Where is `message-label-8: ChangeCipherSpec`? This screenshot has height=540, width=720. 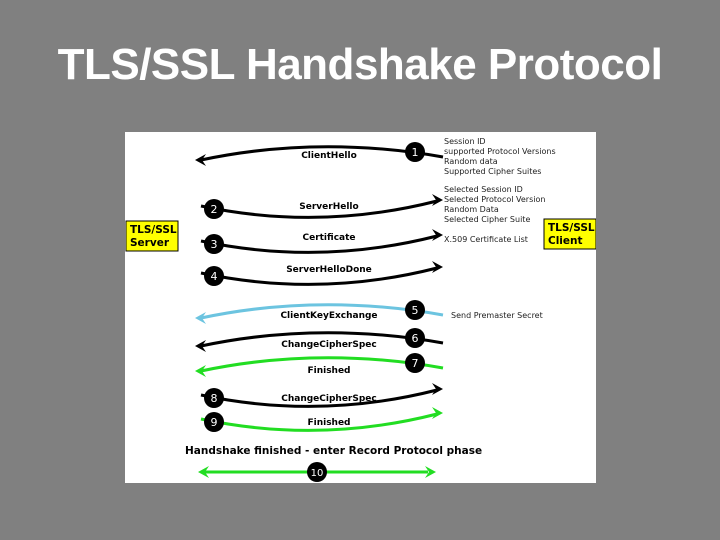 message-label-8: ChangeCipherSpec is located at coordinates (328, 399).